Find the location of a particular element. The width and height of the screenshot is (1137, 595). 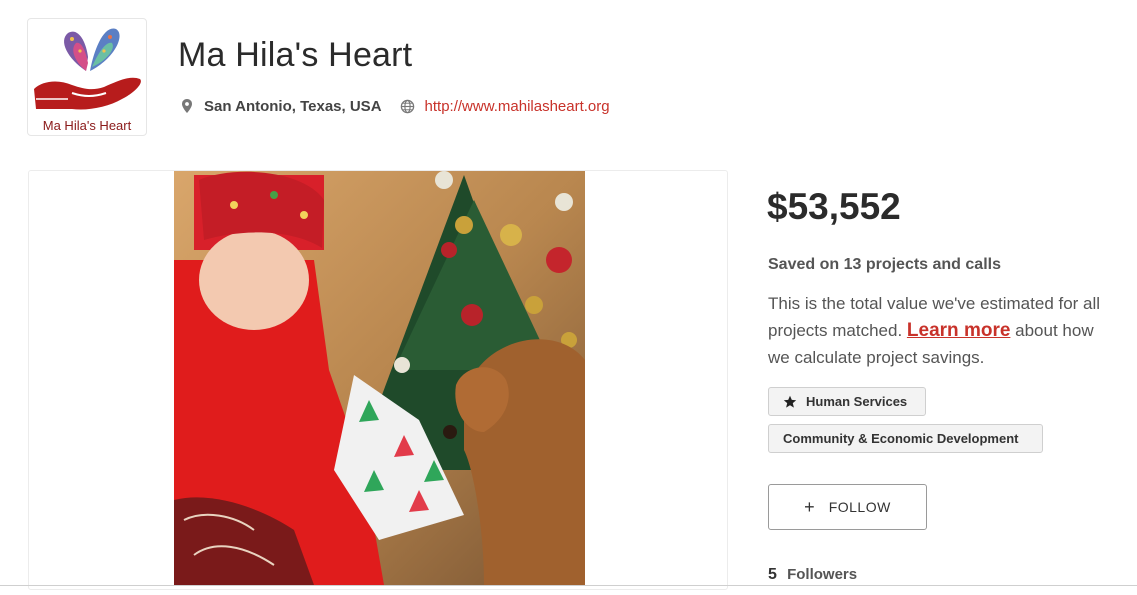

page-title: Ma Hila's Heart is located at coordinates (295, 55).